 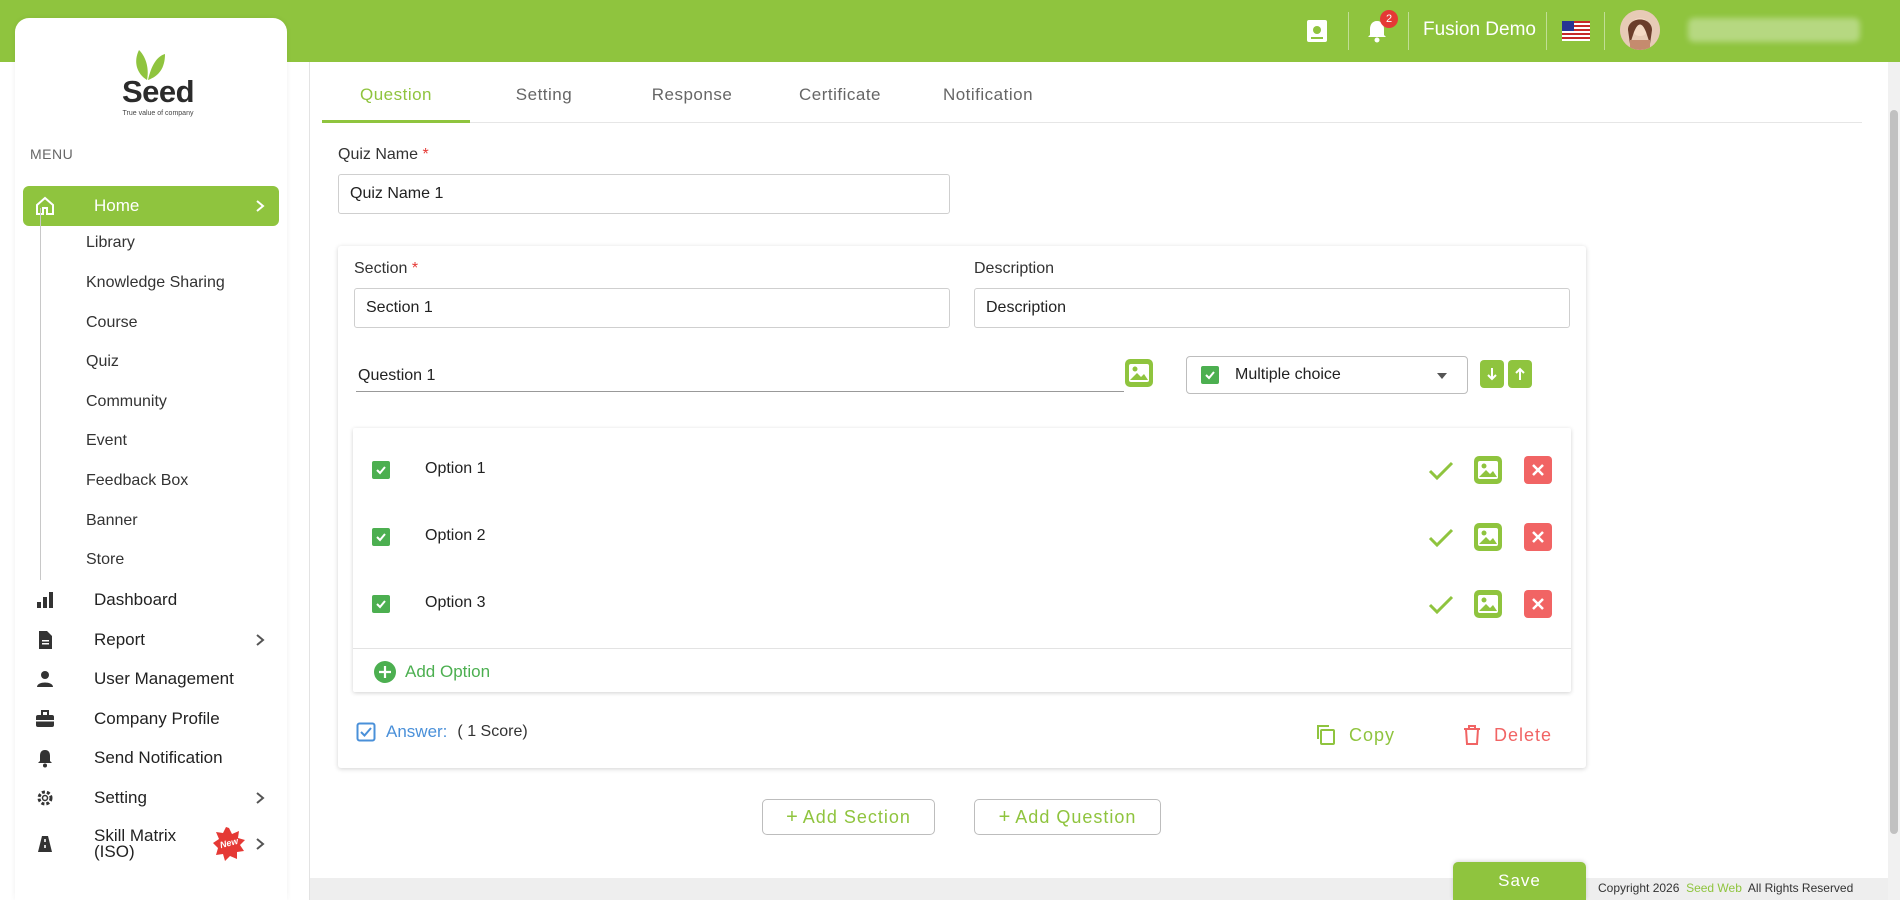 What do you see at coordinates (105, 560) in the screenshot?
I see `sidebar-item-store: Store` at bounding box center [105, 560].